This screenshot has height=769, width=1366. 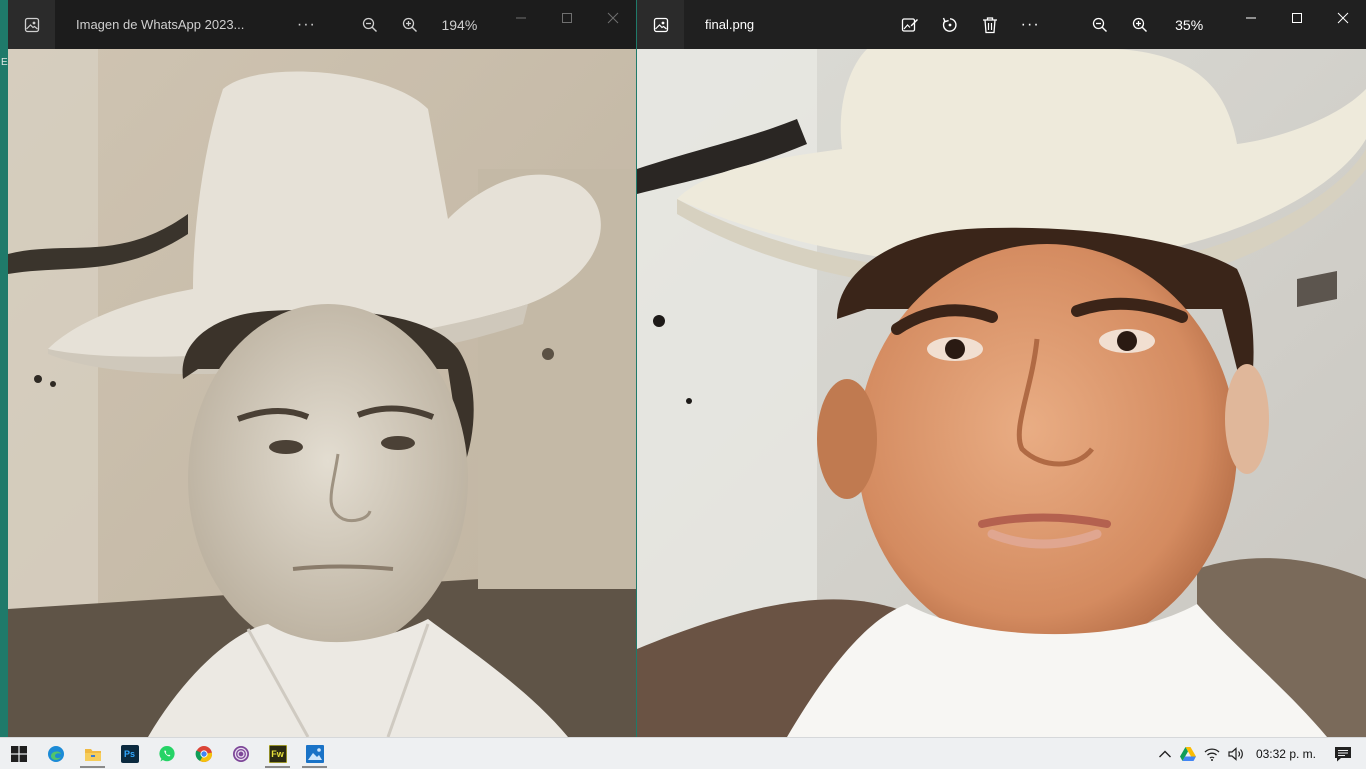 I want to click on chevron-up-icon, so click(x=1164, y=753).